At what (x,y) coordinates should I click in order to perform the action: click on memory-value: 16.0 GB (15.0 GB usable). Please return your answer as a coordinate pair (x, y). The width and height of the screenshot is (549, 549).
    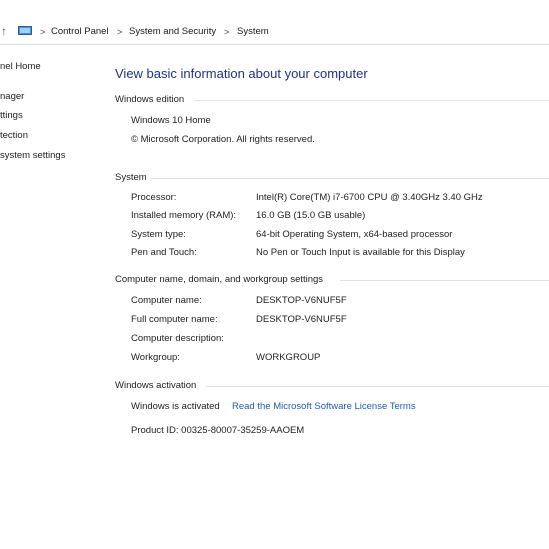
    Looking at the image, I should click on (311, 215).